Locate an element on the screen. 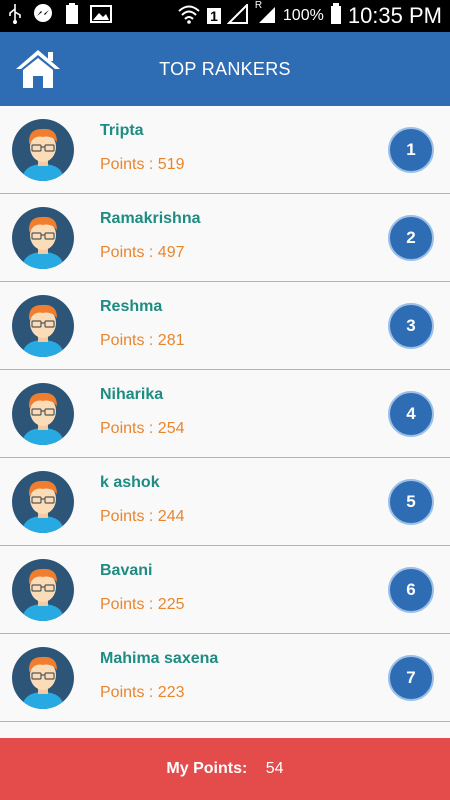 Image resolution: width=450 pixels, height=800 pixels. ranker-row: Mahima saxena Points : 223 7 is located at coordinates (225, 678).